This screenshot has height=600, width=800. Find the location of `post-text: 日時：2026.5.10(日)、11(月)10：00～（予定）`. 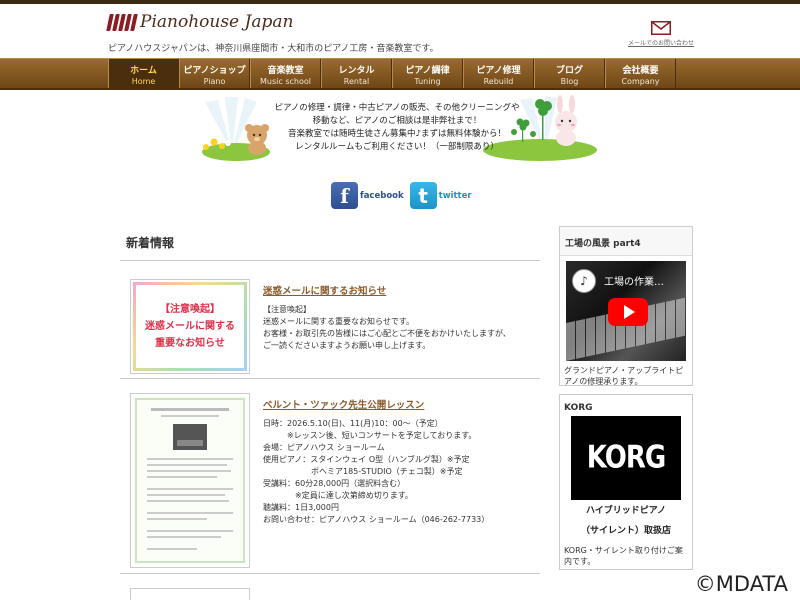

post-text: 日時：2026.5.10(日)、11(月)10：00～（予定） is located at coordinates (353, 423).